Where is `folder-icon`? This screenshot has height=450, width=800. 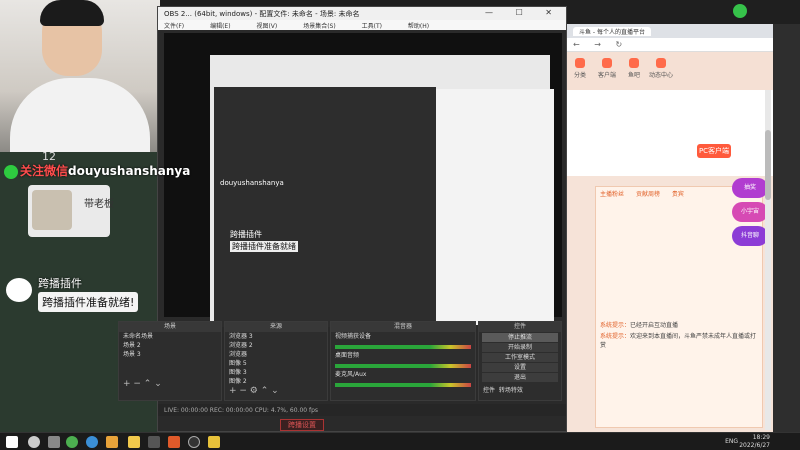 folder-icon is located at coordinates (134, 442).